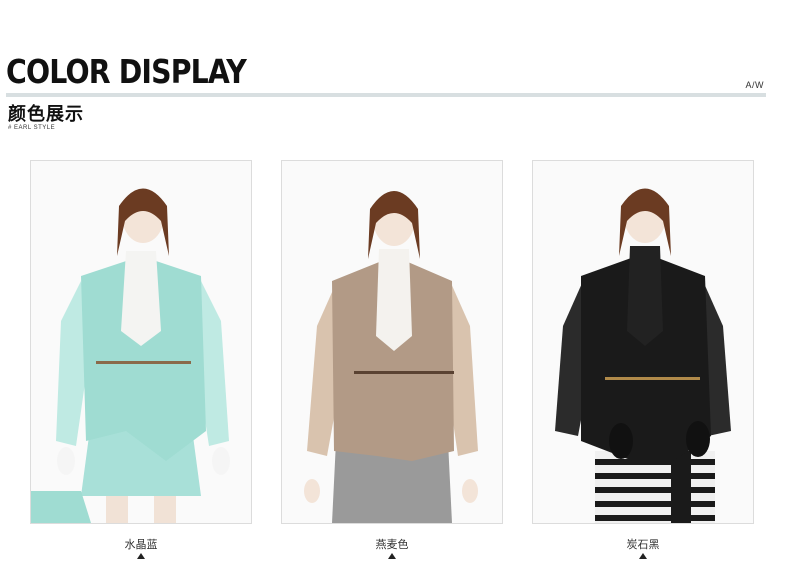 This screenshot has height=584, width=790. Describe the element at coordinates (392, 544) in the screenshot. I see `product-caption: 燕麦色` at that location.